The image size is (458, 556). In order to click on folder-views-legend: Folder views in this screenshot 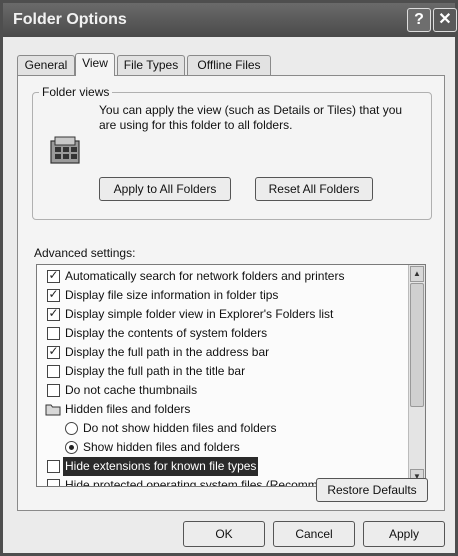, I will do `click(76, 92)`.